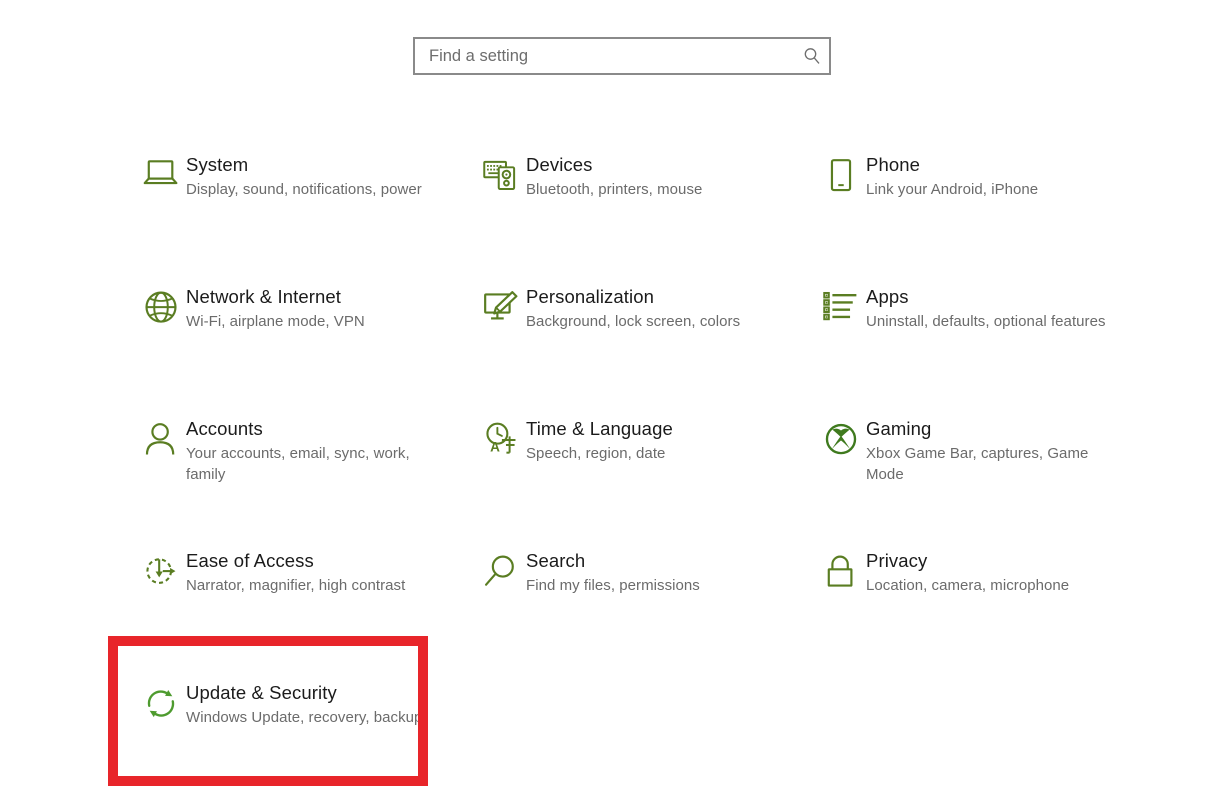 The image size is (1232, 800). Describe the element at coordinates (628, 206) in the screenshot. I see `settings-tile-devices: Devices Bluetooth, printers, mouse` at that location.